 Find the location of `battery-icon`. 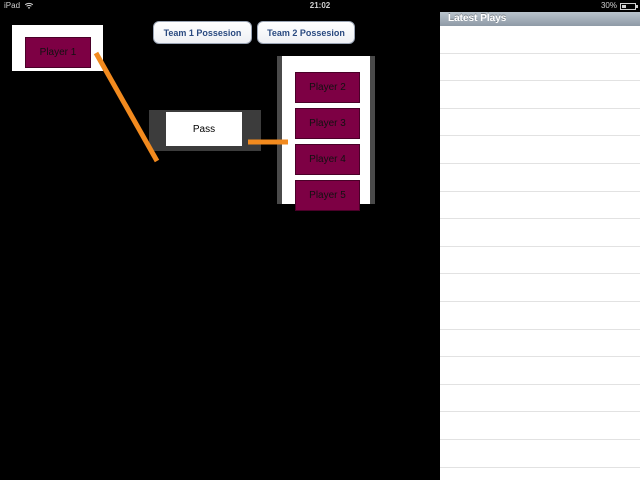

battery-icon is located at coordinates (629, 6).